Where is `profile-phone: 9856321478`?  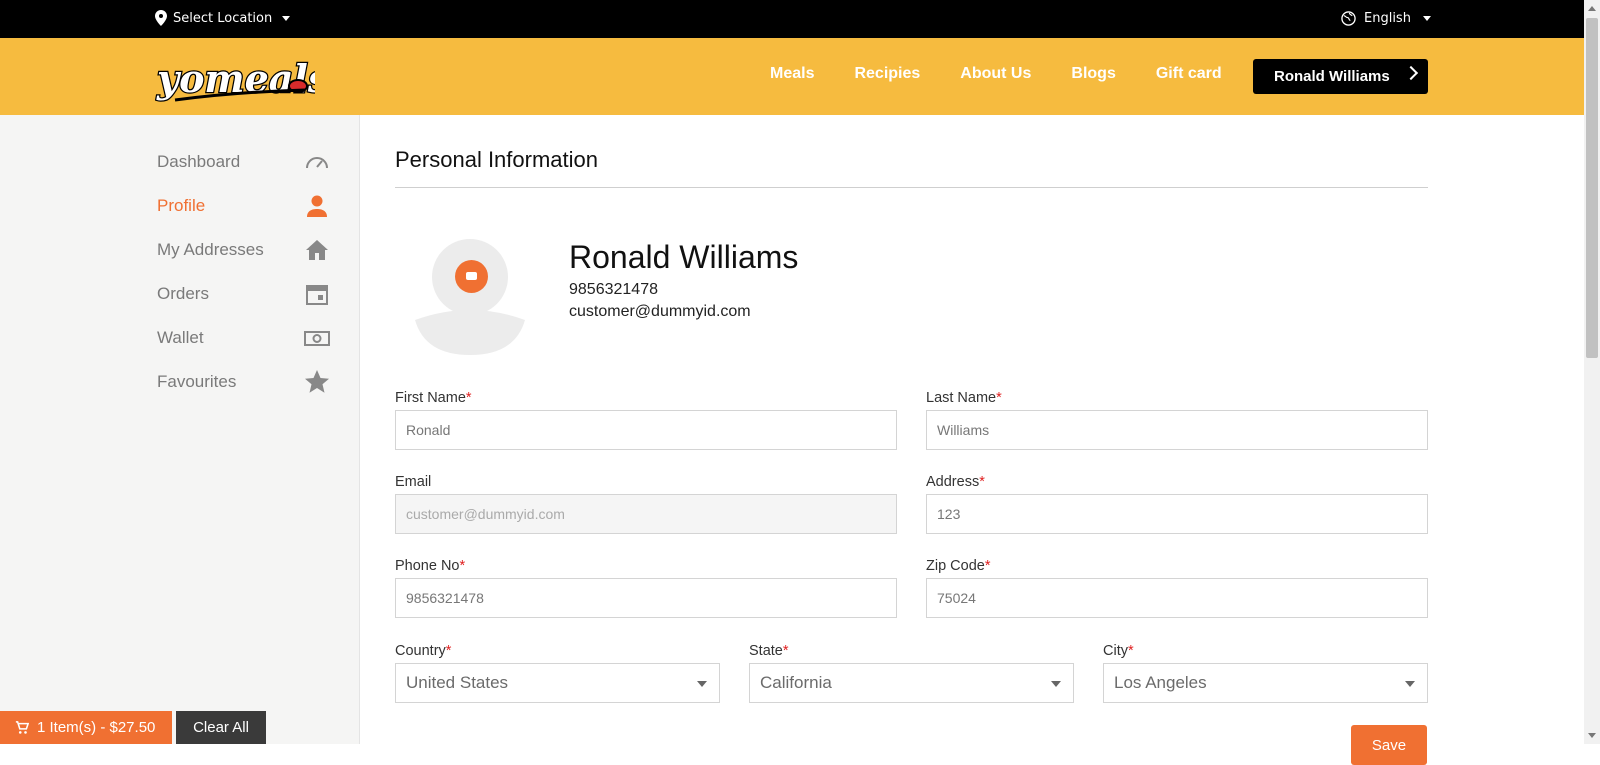 profile-phone: 9856321478 is located at coordinates (613, 289).